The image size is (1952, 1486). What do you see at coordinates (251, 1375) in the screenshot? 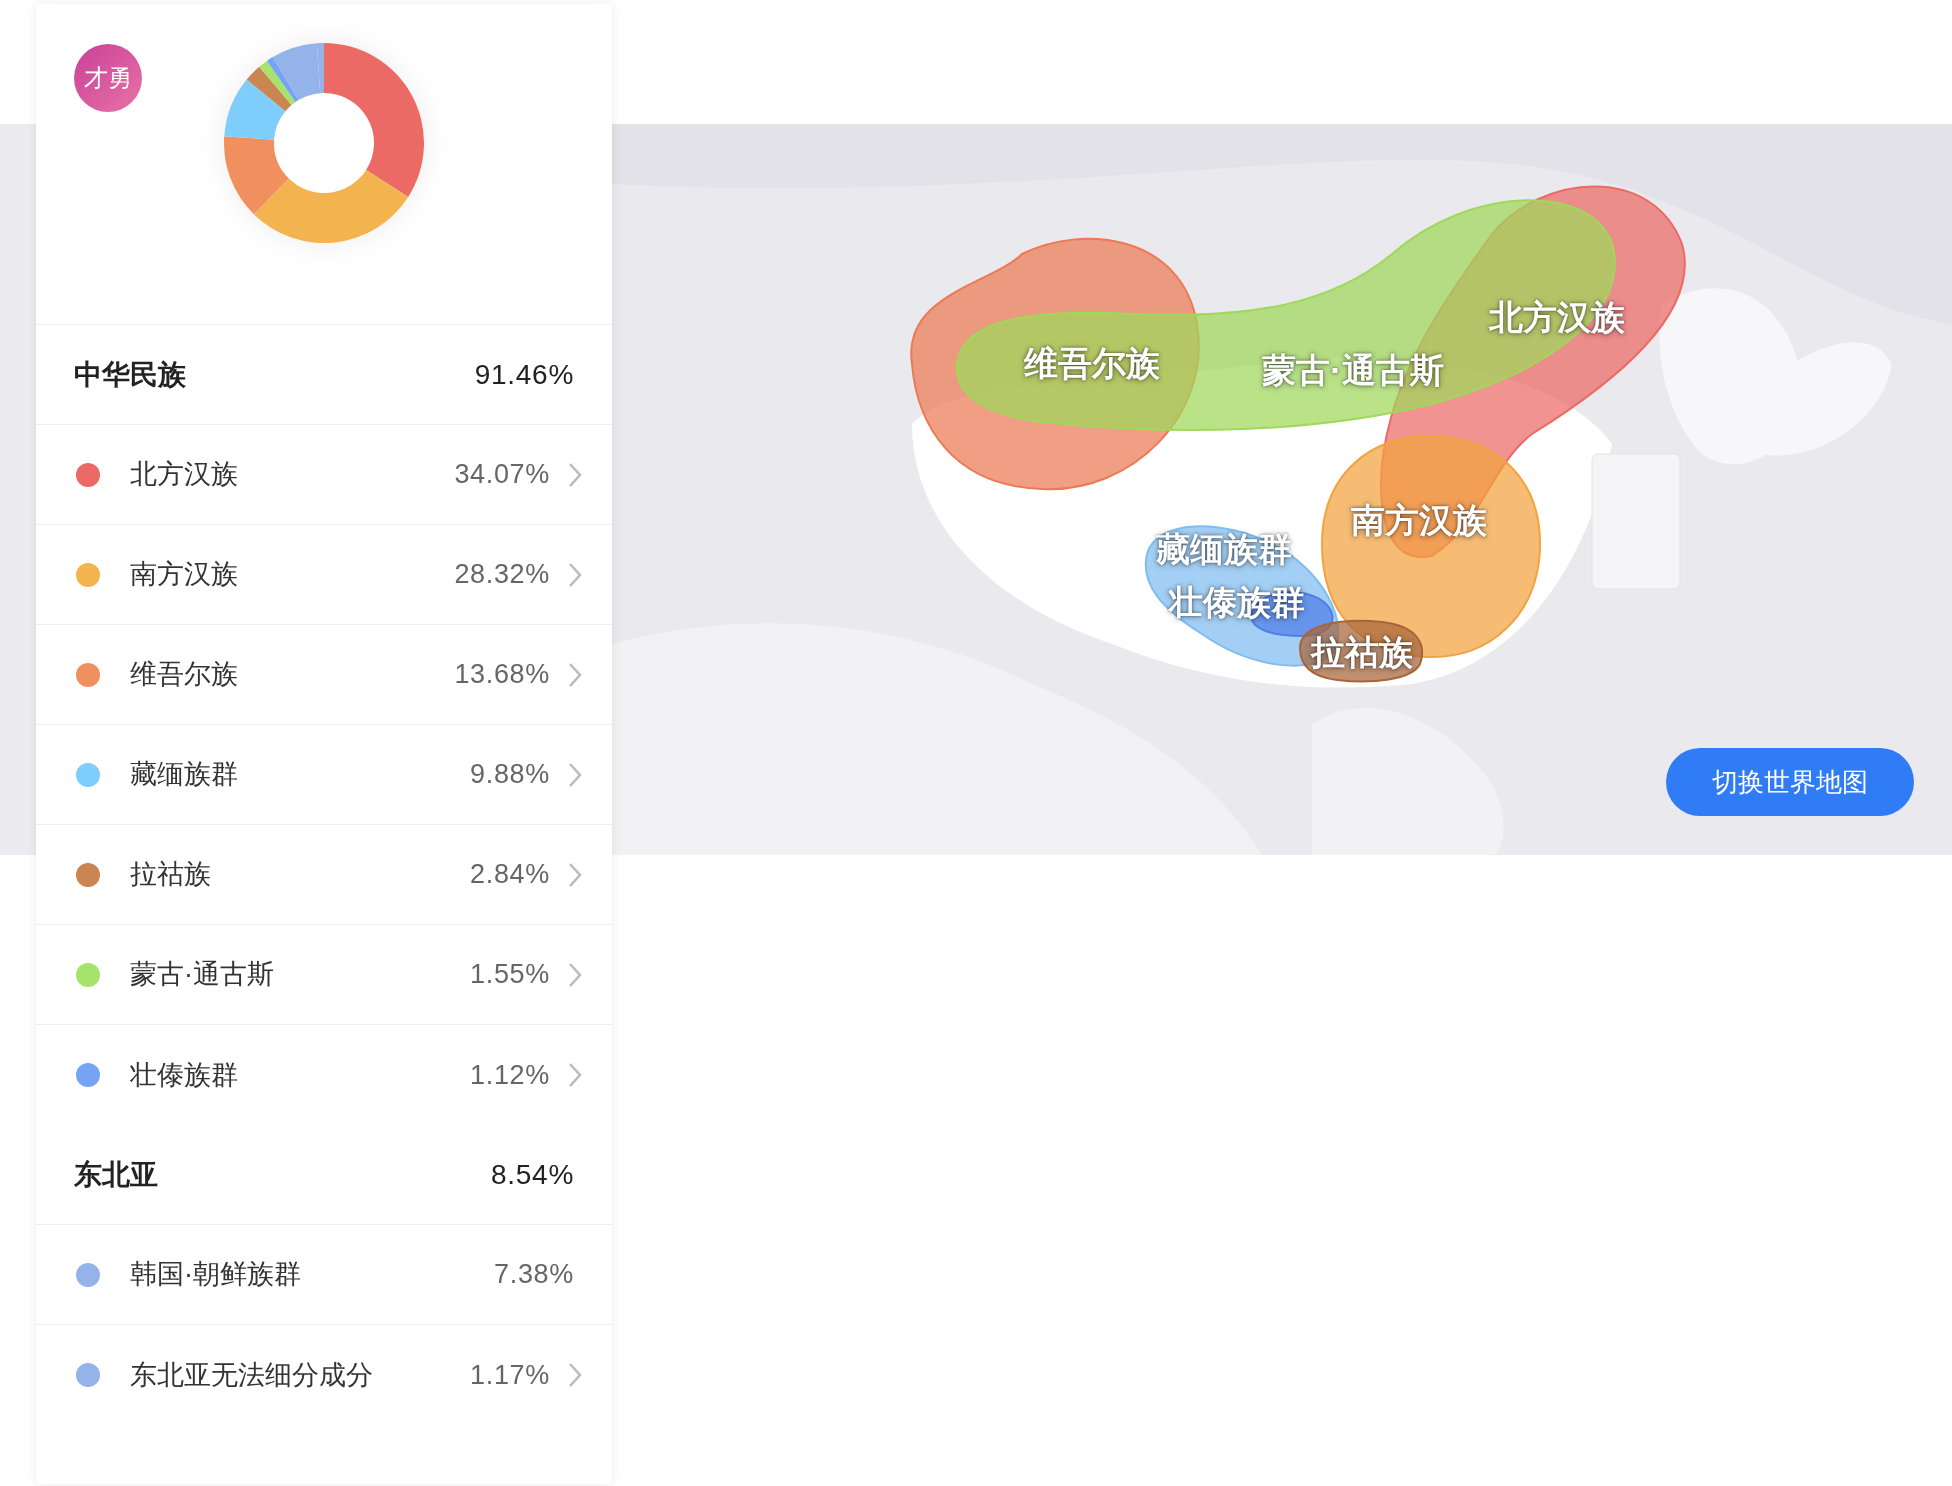
I see `ancestry-name: 东北亚无法细分成分` at bounding box center [251, 1375].